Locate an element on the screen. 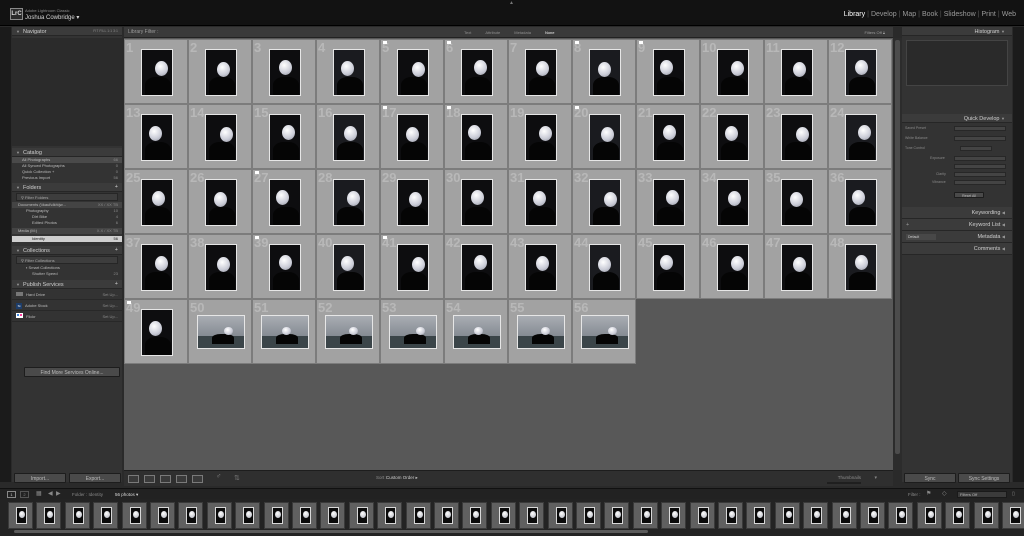 The height and width of the screenshot is (536, 1024). grid-view-icon is located at coordinates (133, 479).